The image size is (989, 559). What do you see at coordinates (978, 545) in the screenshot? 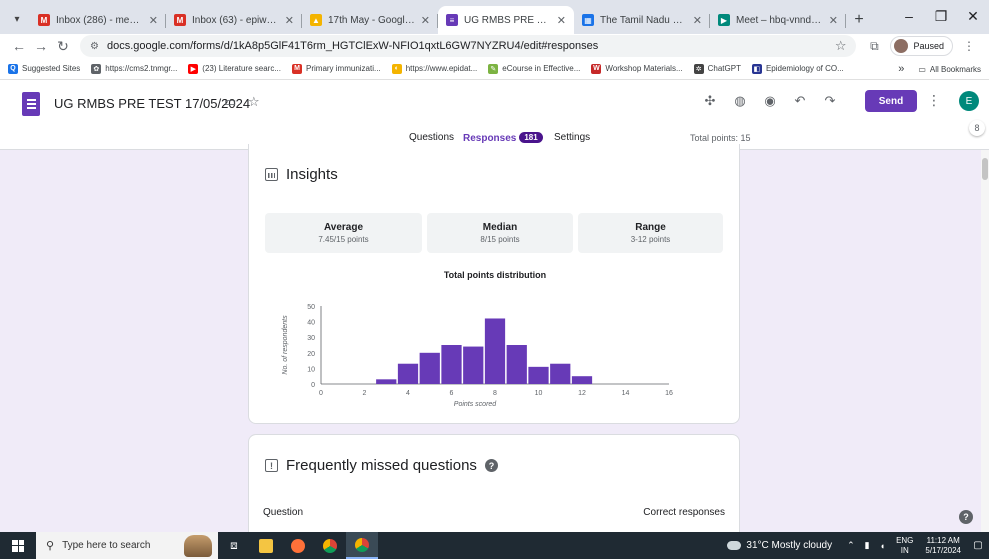
I see `notifications-icon: ▢` at bounding box center [978, 545].